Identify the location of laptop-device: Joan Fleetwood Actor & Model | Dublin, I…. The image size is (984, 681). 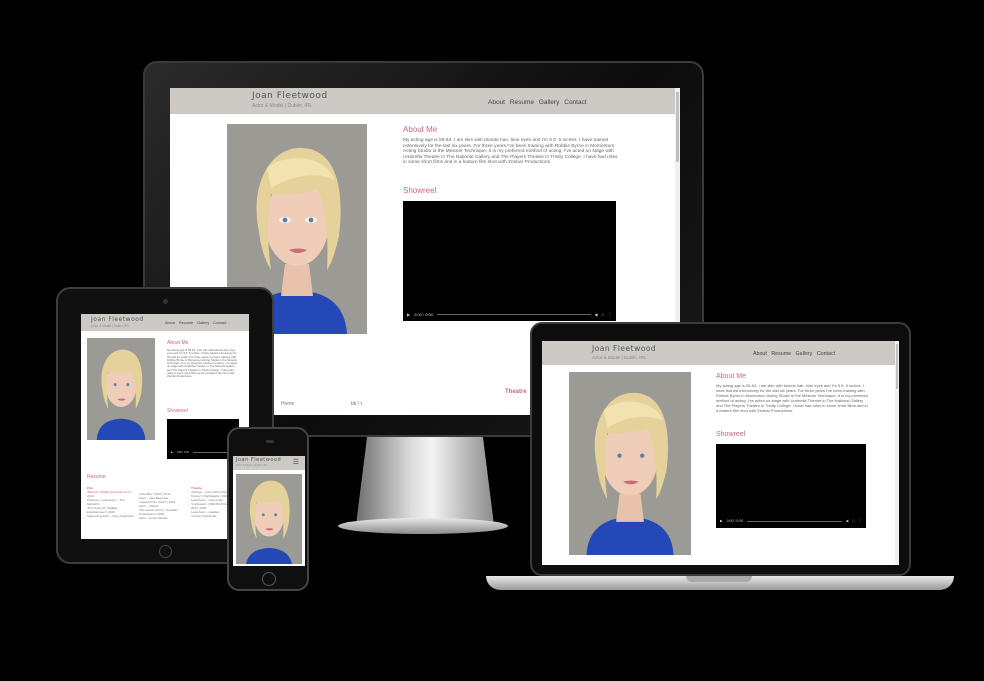
(720, 449).